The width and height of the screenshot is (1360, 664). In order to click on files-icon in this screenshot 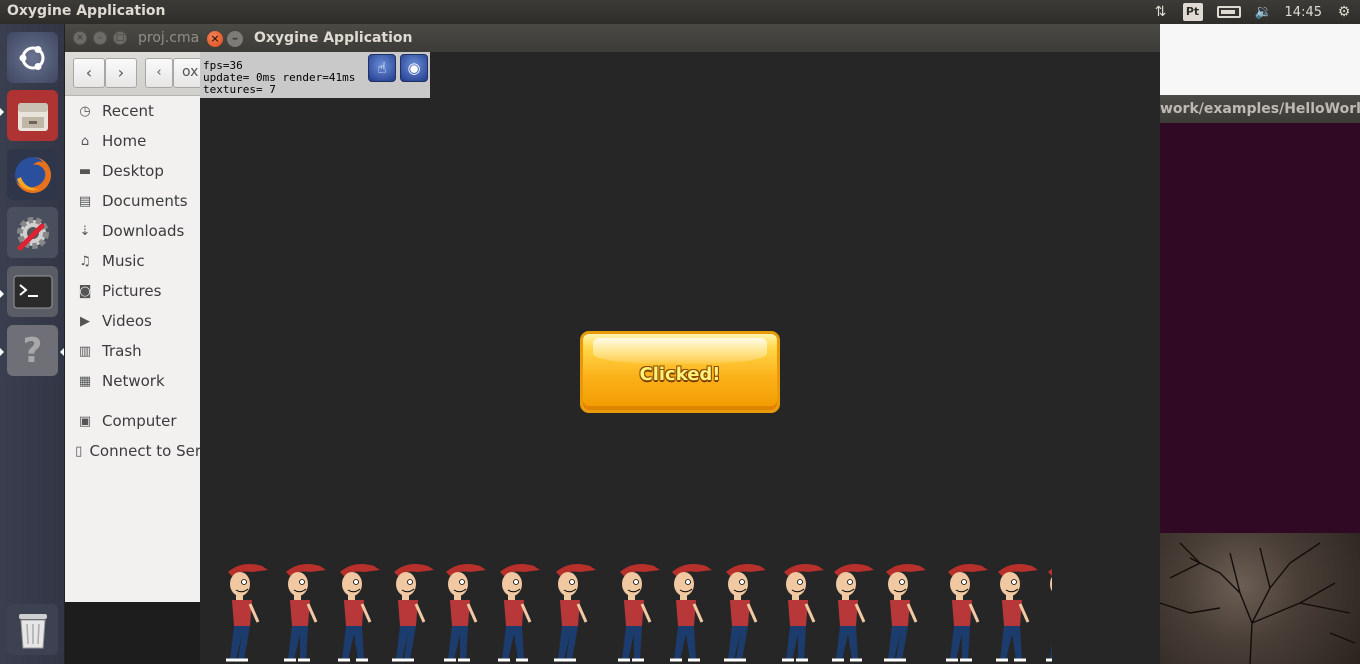, I will do `click(32, 115)`.